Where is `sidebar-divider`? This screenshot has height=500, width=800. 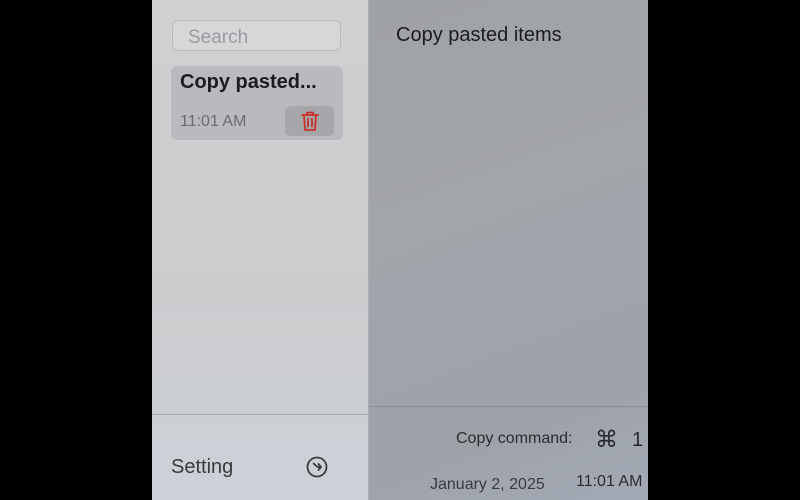 sidebar-divider is located at coordinates (260, 414).